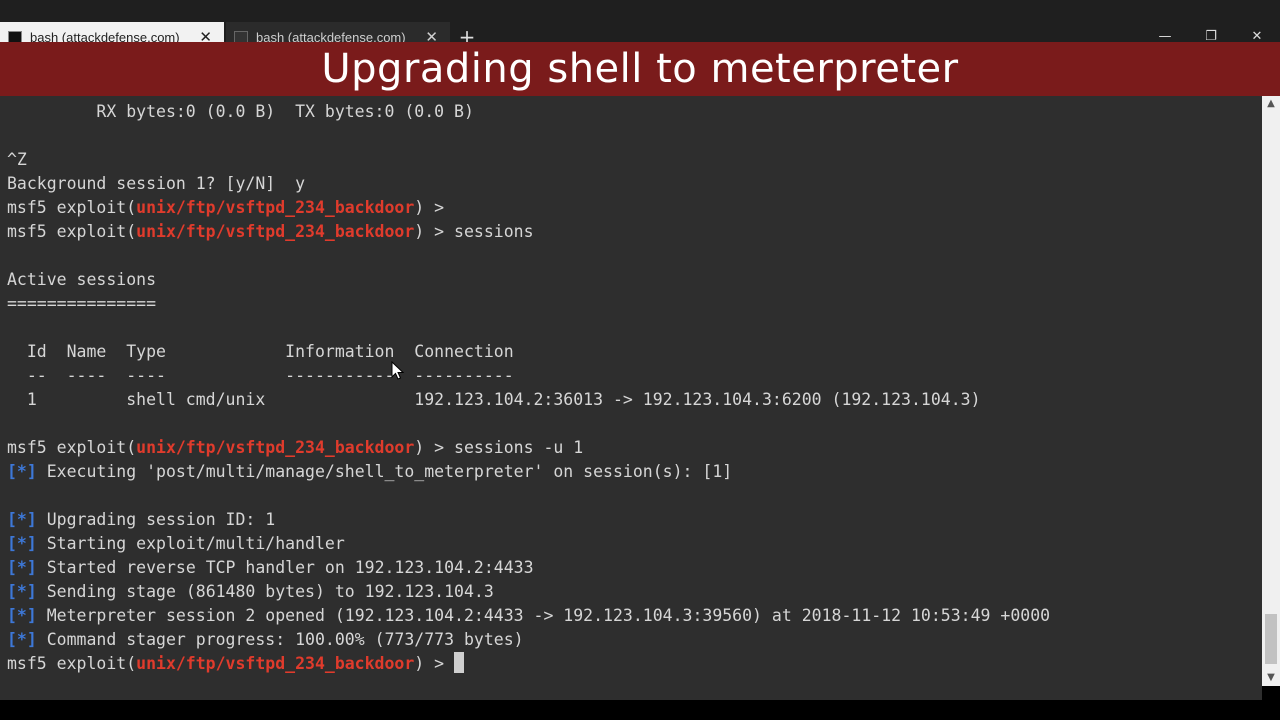 The width and height of the screenshot is (1280, 720). Describe the element at coordinates (1271, 678) in the screenshot. I see `scroll-down-icon: ▼` at that location.